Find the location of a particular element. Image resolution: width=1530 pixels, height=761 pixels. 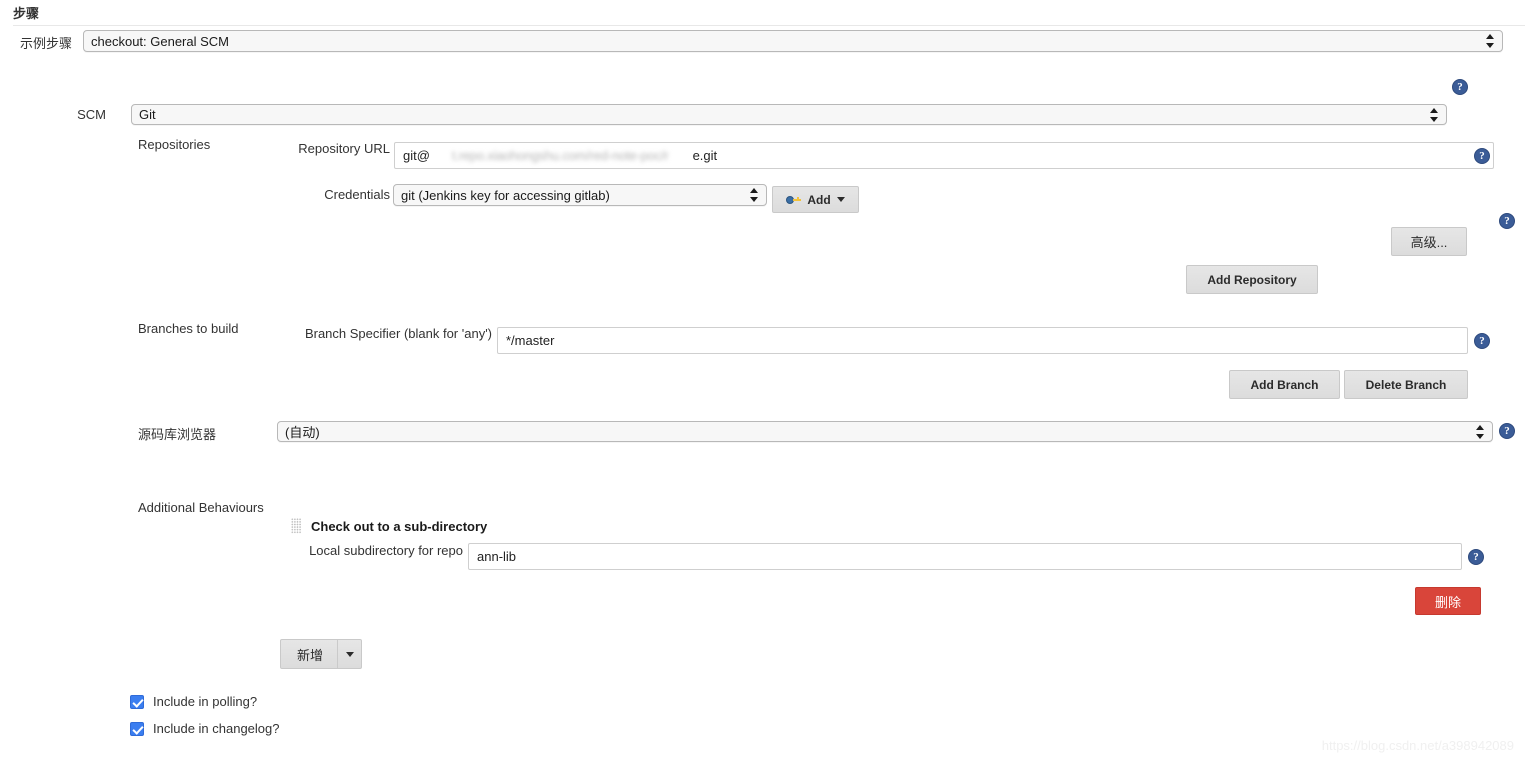

credentials-label: Credentials is located at coordinates (357, 194).